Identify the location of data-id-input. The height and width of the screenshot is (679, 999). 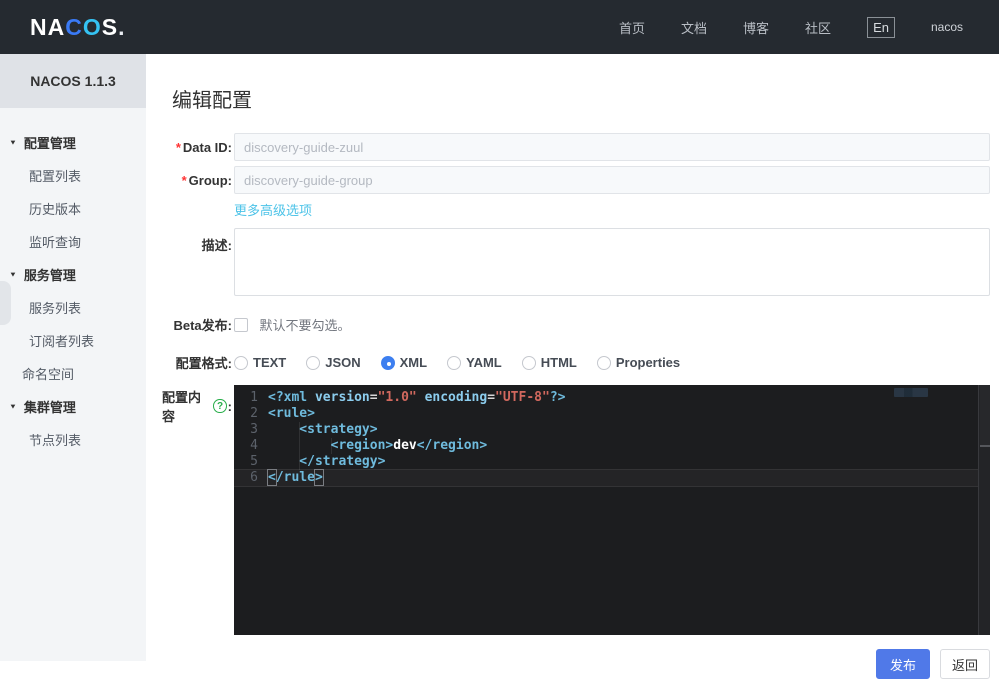
(612, 147).